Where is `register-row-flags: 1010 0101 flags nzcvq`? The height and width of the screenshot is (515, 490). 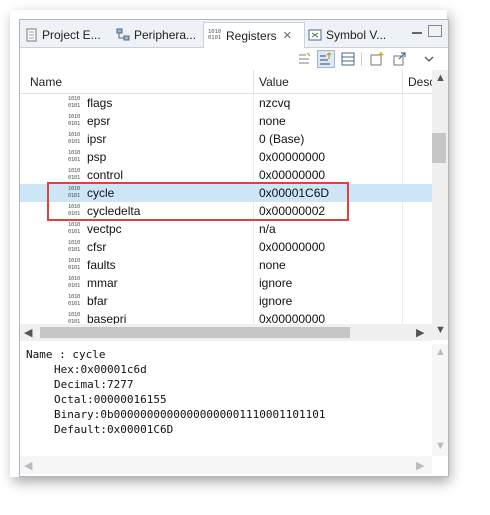 register-row-flags: 1010 0101 flags nzcvq is located at coordinates (226, 103).